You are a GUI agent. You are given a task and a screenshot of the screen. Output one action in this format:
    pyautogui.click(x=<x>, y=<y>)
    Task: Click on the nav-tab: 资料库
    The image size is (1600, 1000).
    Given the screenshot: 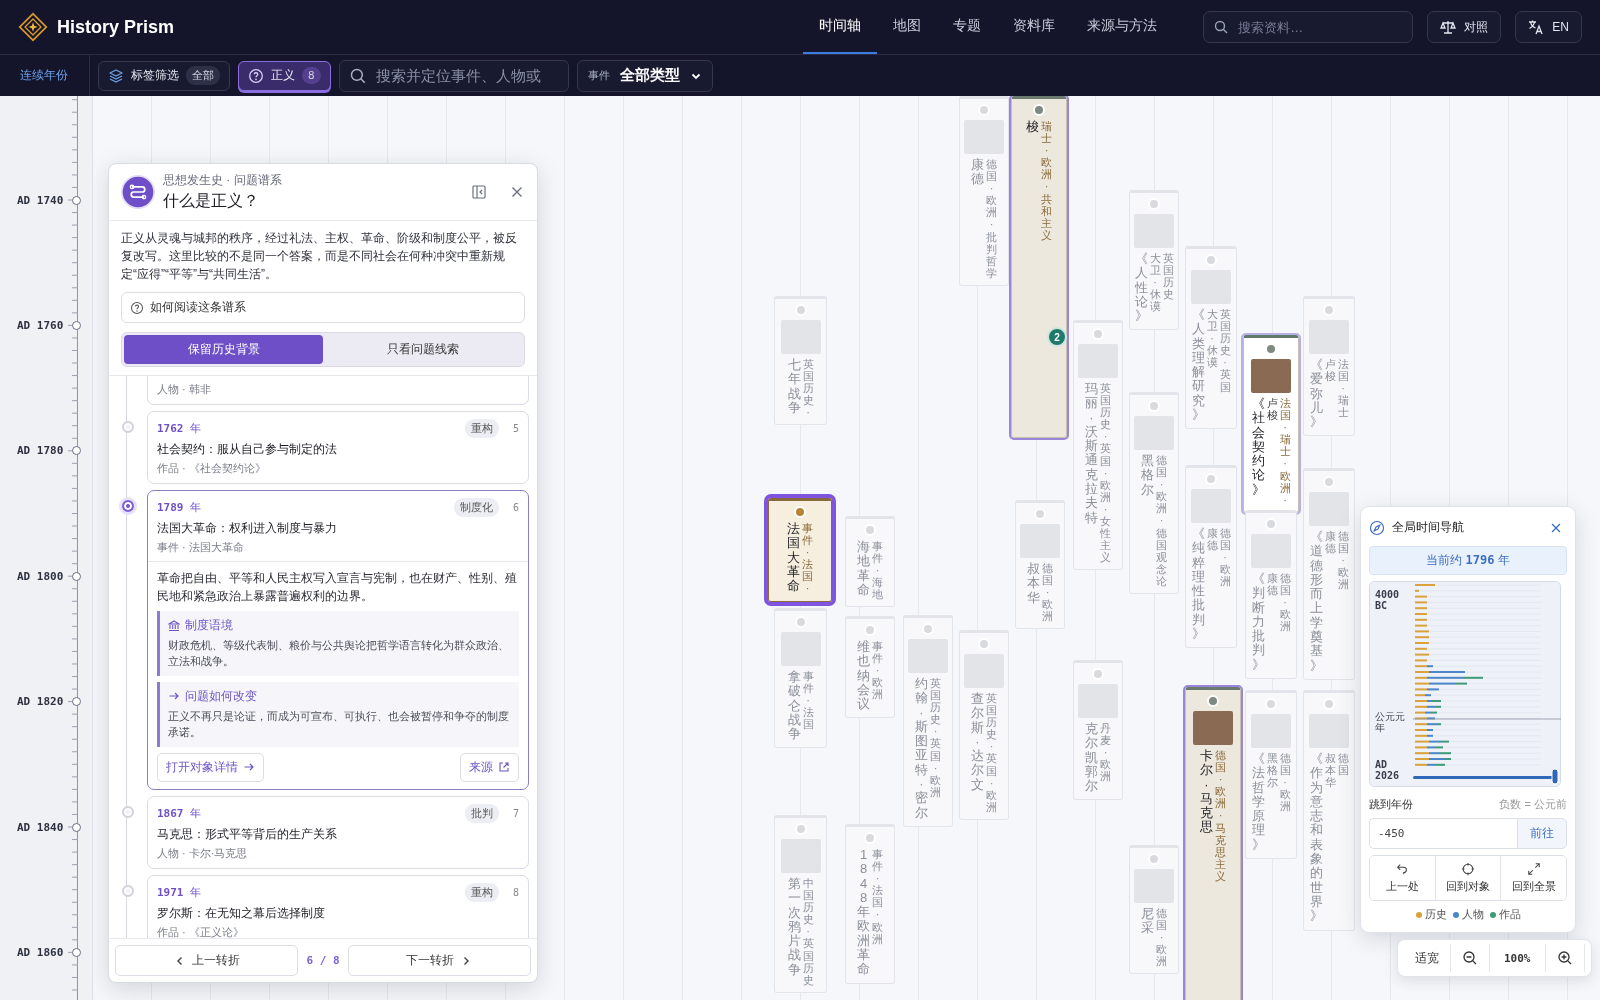 What is the action you would take?
    pyautogui.click(x=1034, y=27)
    